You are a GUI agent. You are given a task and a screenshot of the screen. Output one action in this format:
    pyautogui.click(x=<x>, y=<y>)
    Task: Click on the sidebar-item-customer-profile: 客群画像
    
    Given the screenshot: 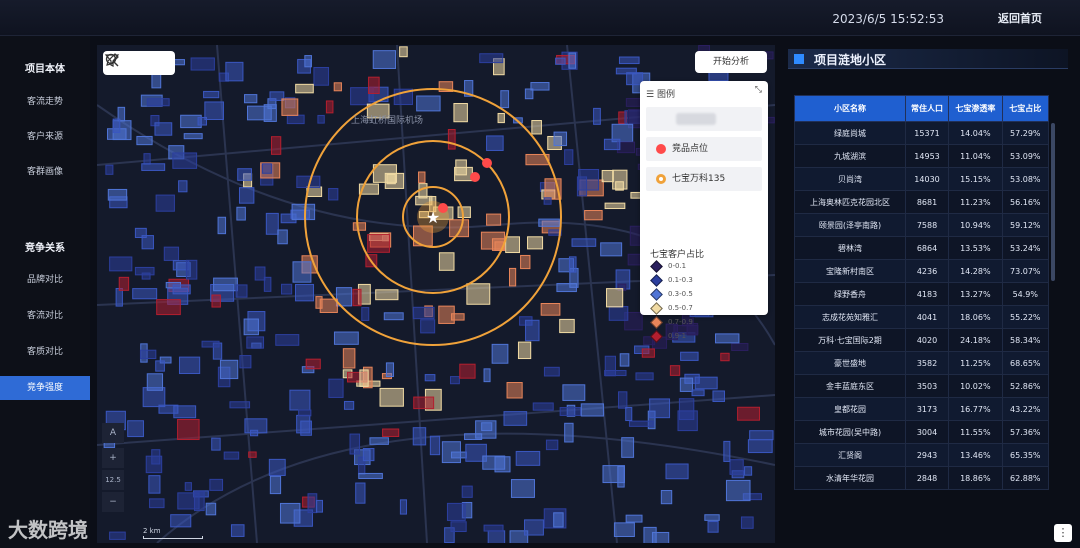 What is the action you would take?
    pyautogui.click(x=45, y=172)
    